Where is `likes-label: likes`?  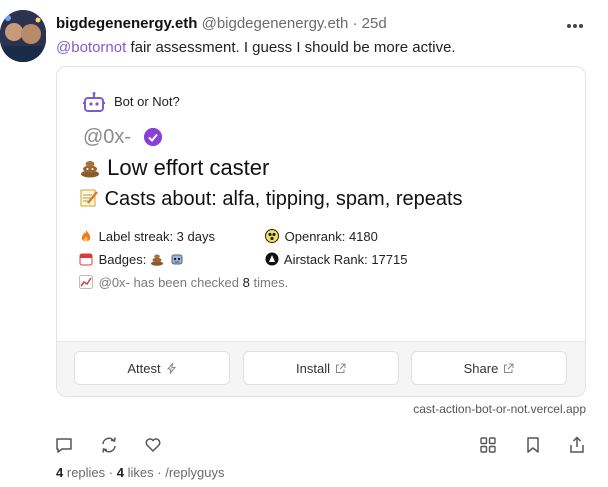 likes-label: likes is located at coordinates (141, 472).